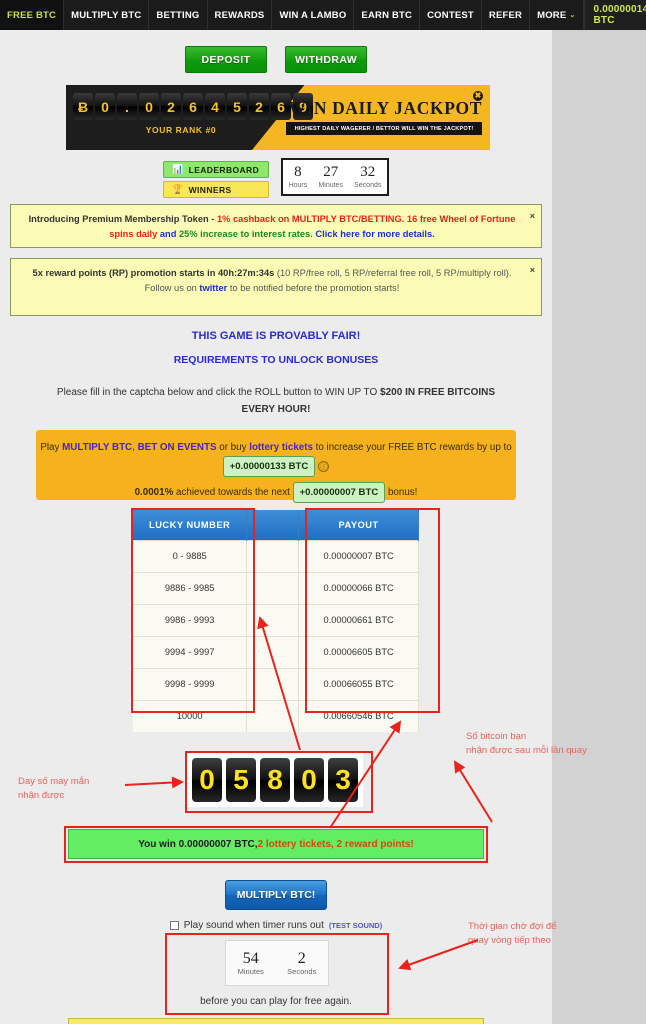 The width and height of the screenshot is (646, 1024). What do you see at coordinates (373, 234) in the screenshot?
I see `notice1-part5: Click here for more details.` at bounding box center [373, 234].